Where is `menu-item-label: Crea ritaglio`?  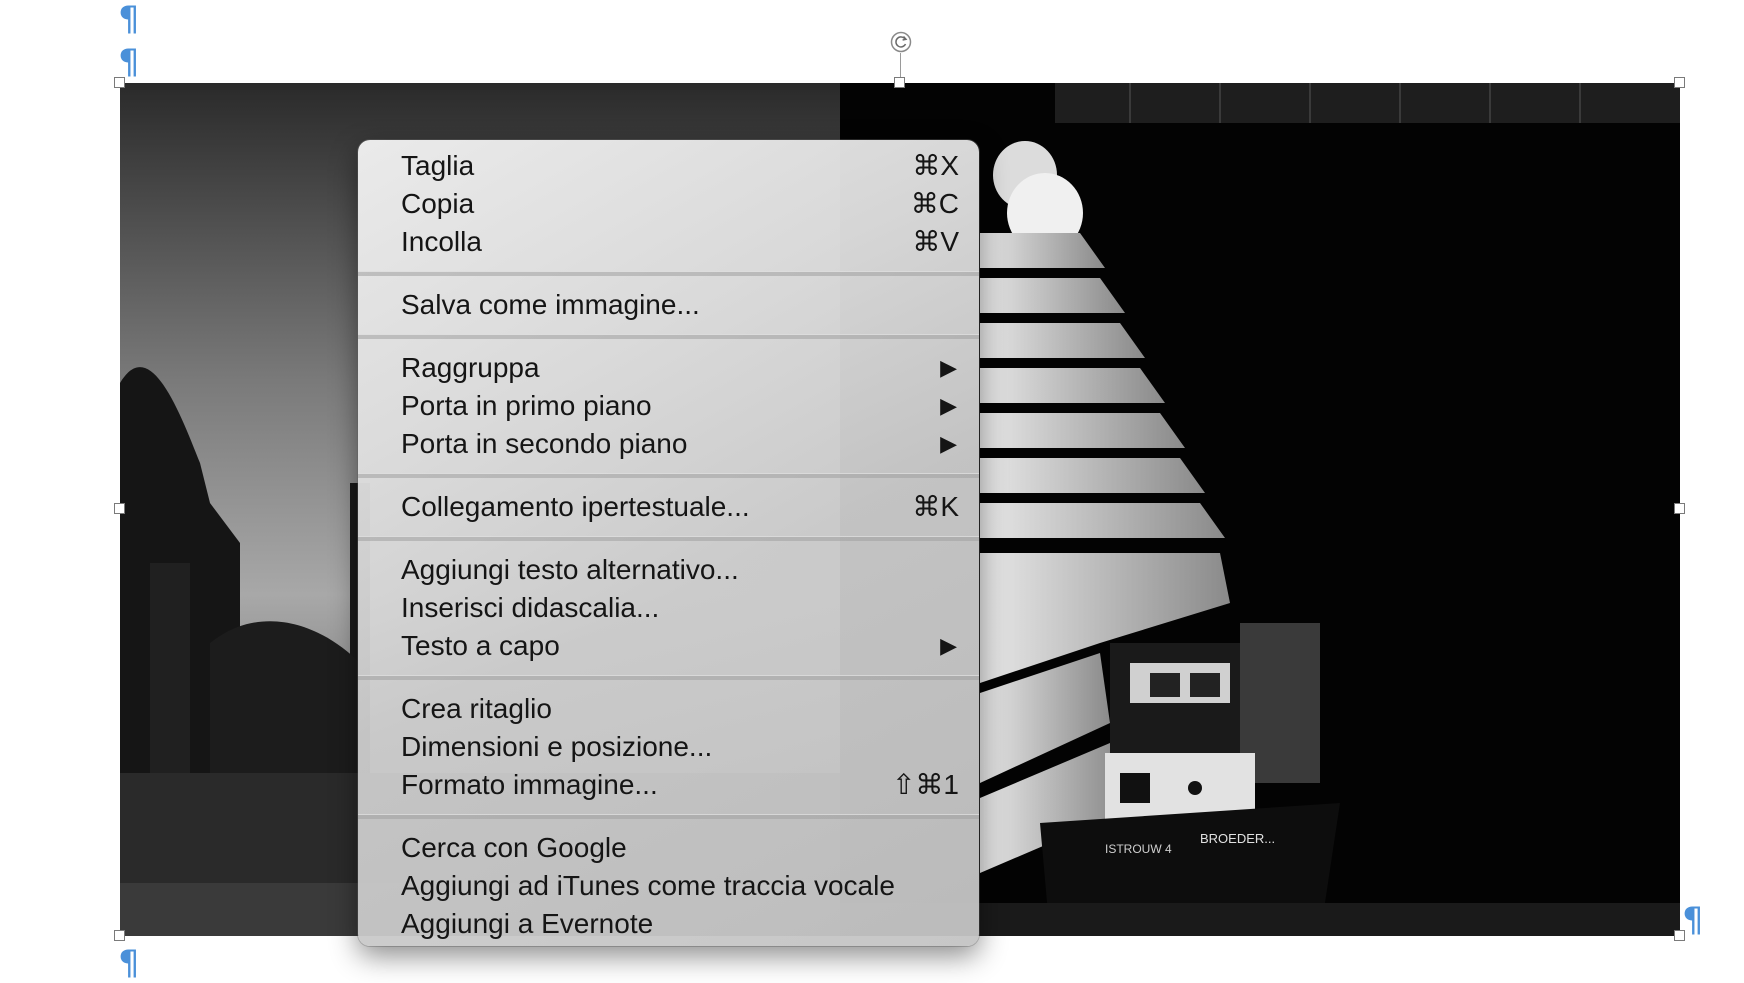 menu-item-label: Crea ritaglio is located at coordinates (476, 708).